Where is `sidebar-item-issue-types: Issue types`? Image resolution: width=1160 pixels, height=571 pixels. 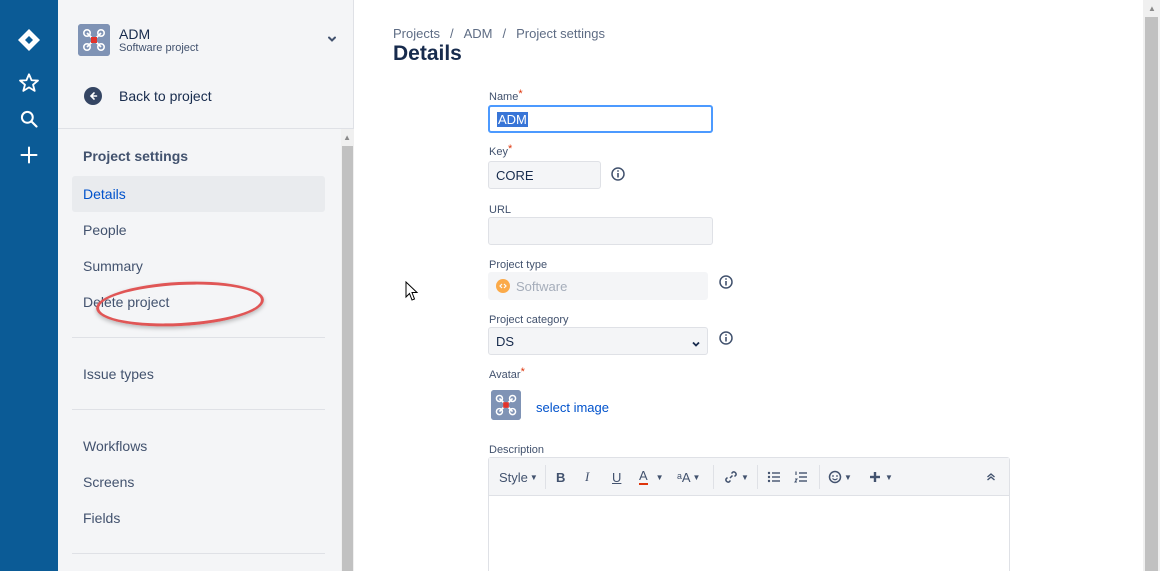 sidebar-item-issue-types: Issue types is located at coordinates (198, 374).